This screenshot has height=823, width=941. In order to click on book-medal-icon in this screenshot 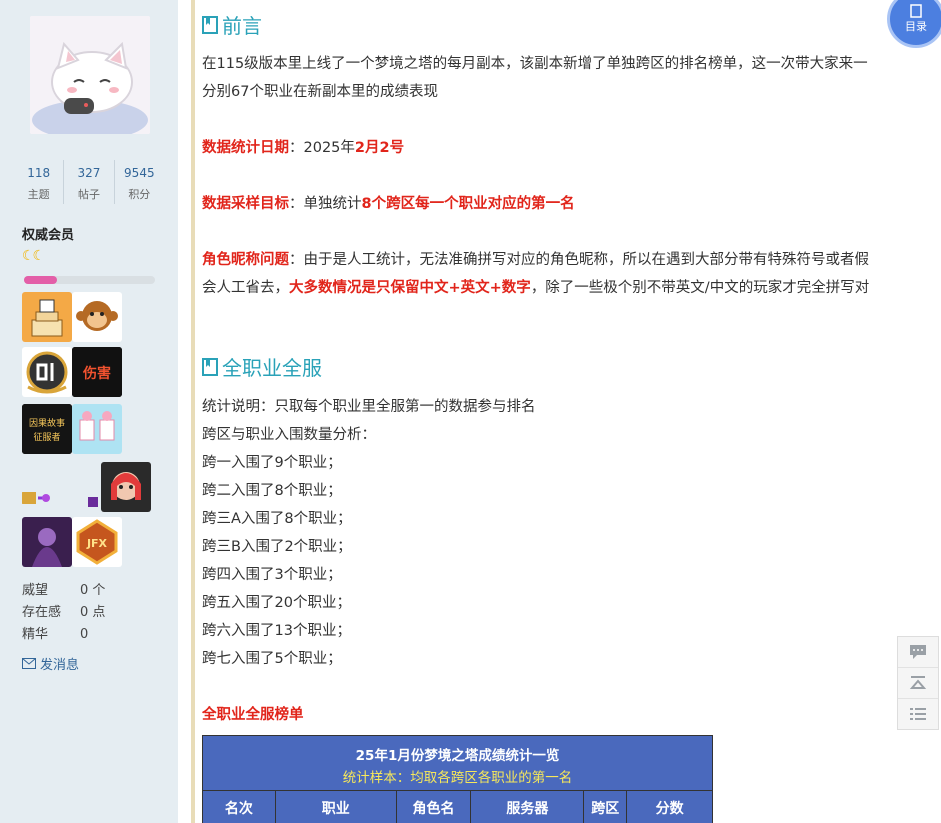, I will do `click(36, 498)`.